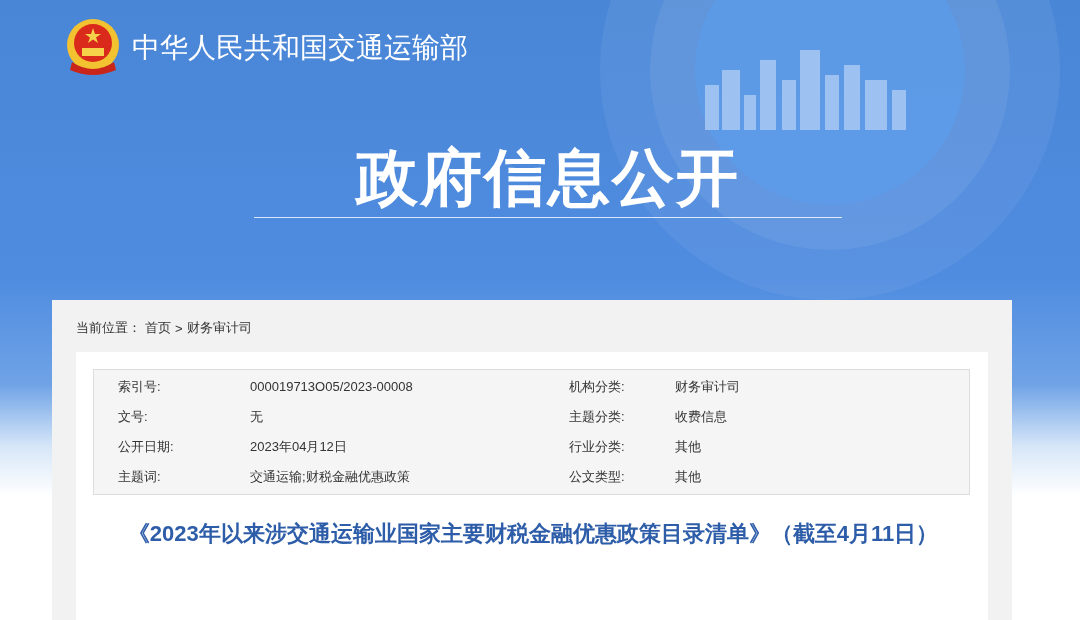  Describe the element at coordinates (708, 387) in the screenshot. I see `info-value: 财务审计司` at that location.